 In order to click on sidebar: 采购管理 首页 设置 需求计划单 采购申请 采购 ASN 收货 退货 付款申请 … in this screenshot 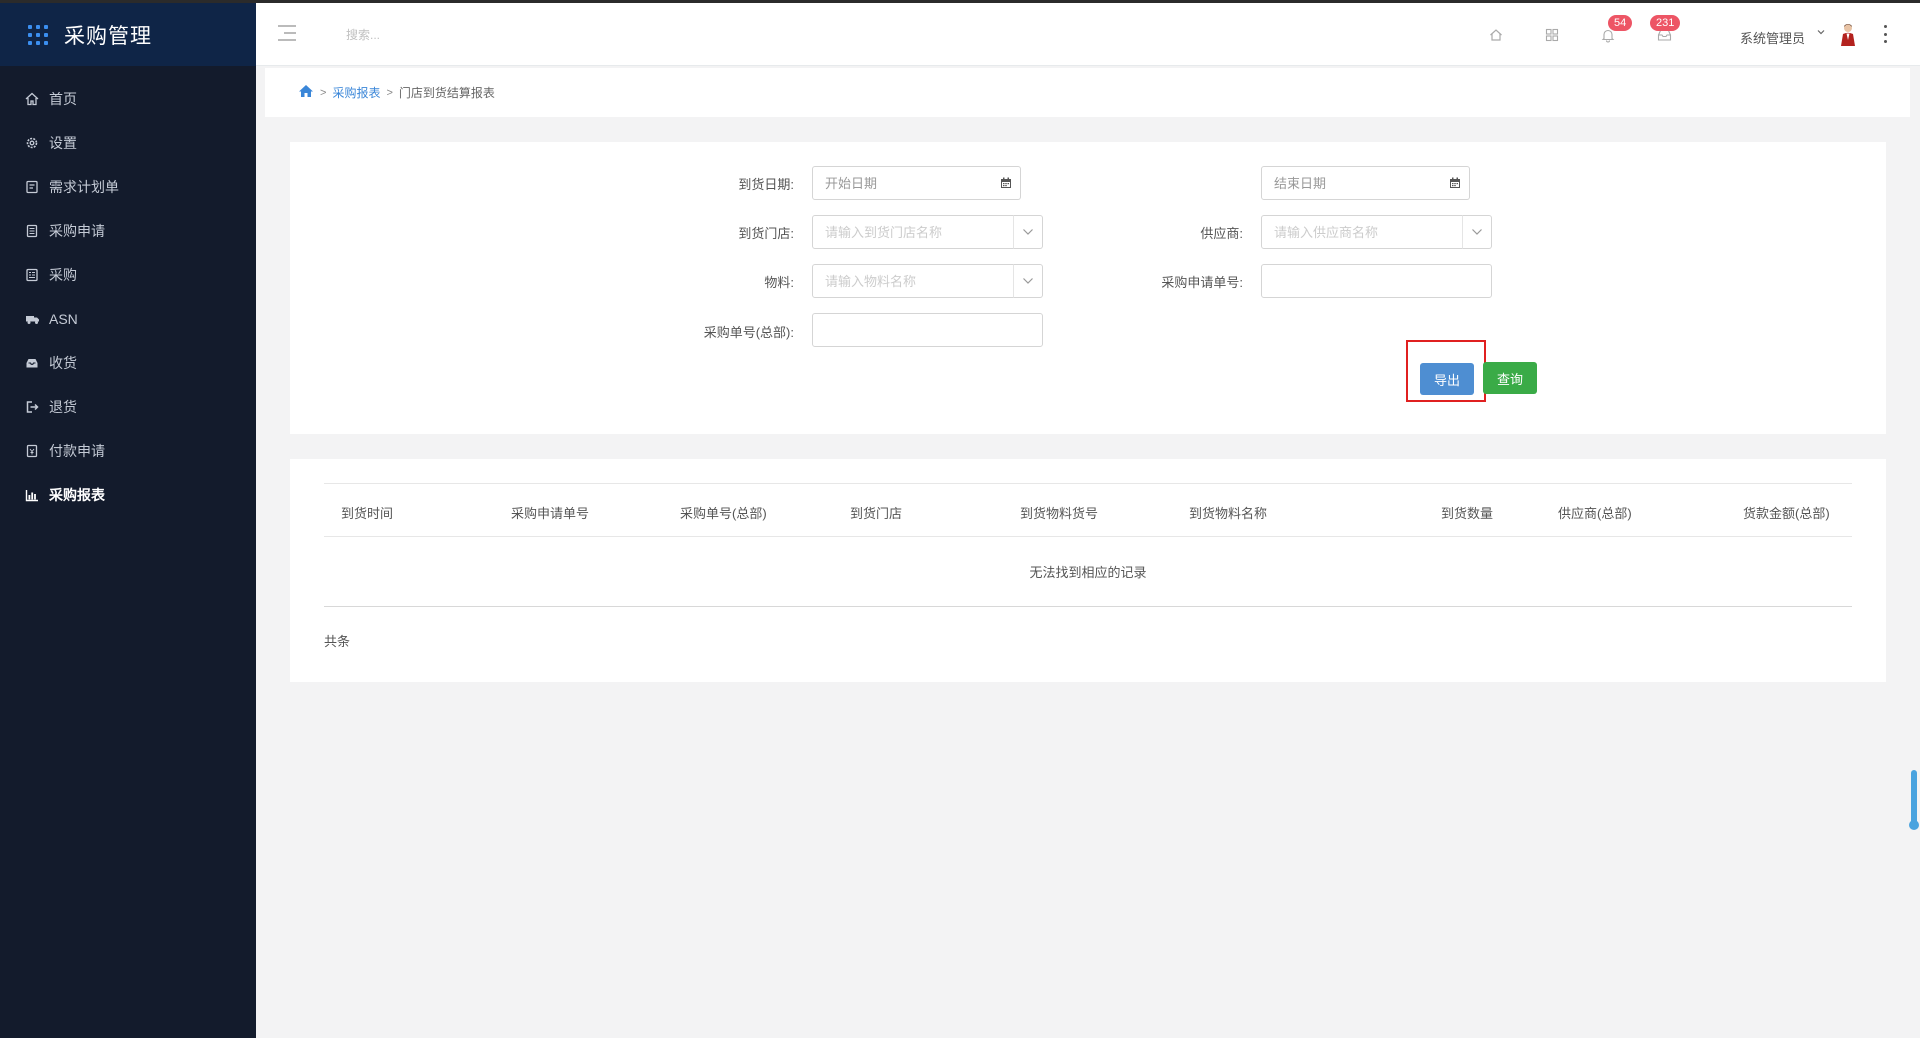, I will do `click(128, 520)`.